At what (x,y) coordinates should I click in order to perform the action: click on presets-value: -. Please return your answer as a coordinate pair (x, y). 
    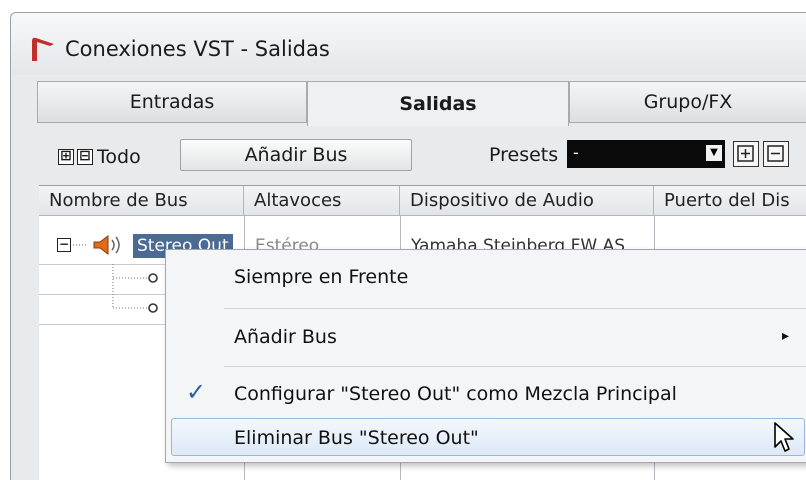
    Looking at the image, I should click on (576, 152).